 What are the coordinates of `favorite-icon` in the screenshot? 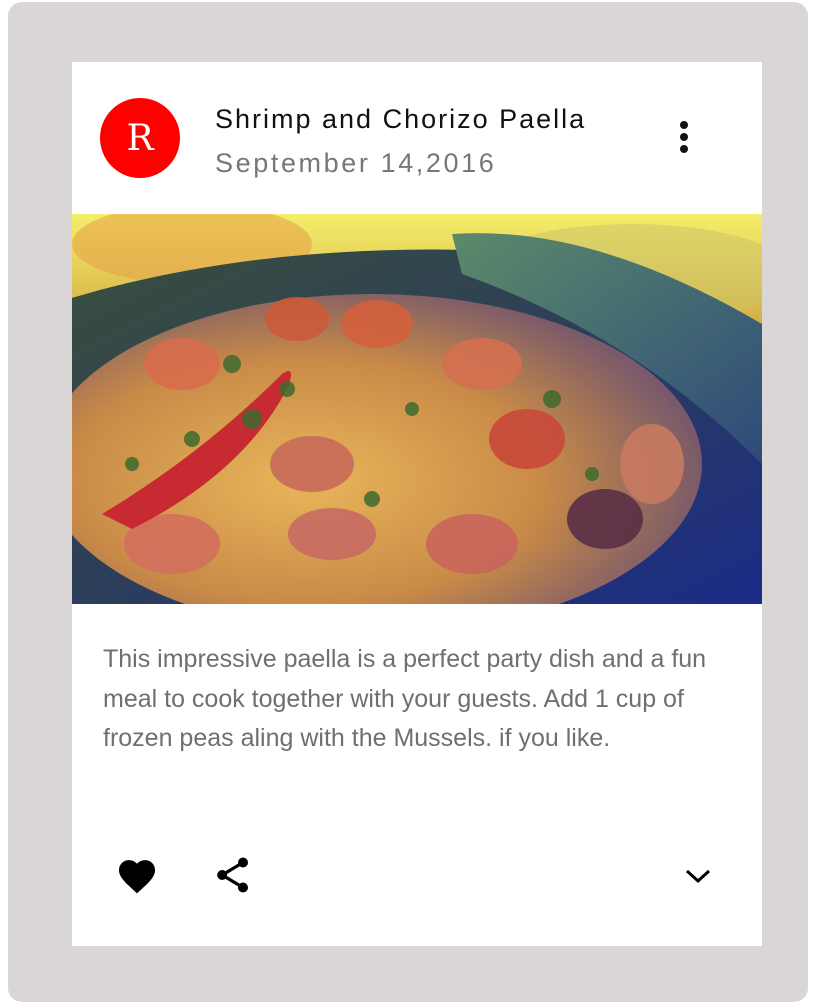 It's located at (137, 877).